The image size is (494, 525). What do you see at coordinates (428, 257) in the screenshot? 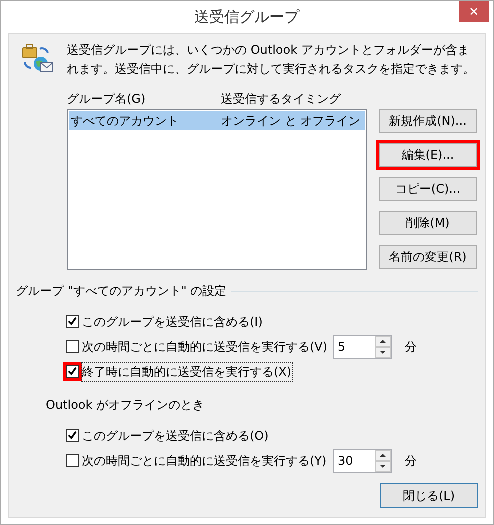
I see `action-button: 名前の変更(R)` at bounding box center [428, 257].